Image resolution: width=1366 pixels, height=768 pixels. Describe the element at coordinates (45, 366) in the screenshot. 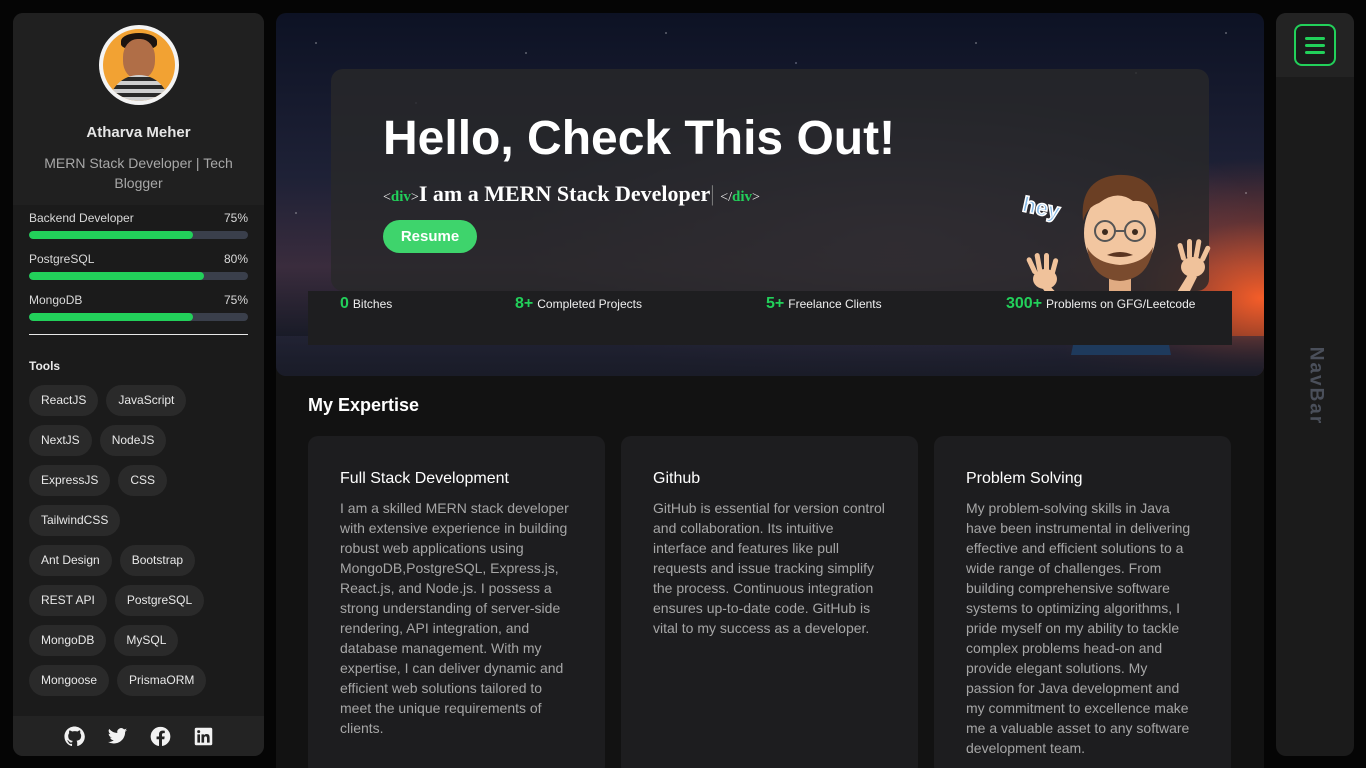

I see `tools-title: Tools` at that location.